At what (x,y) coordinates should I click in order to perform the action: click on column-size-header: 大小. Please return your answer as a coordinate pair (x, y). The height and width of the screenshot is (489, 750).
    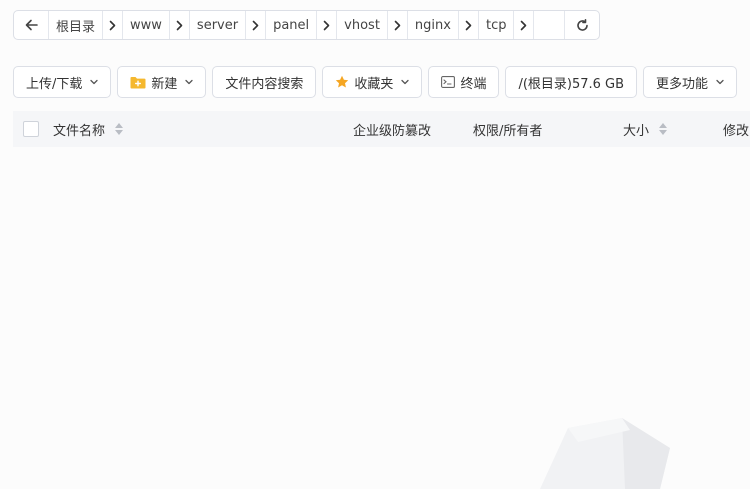
    Looking at the image, I should click on (645, 129).